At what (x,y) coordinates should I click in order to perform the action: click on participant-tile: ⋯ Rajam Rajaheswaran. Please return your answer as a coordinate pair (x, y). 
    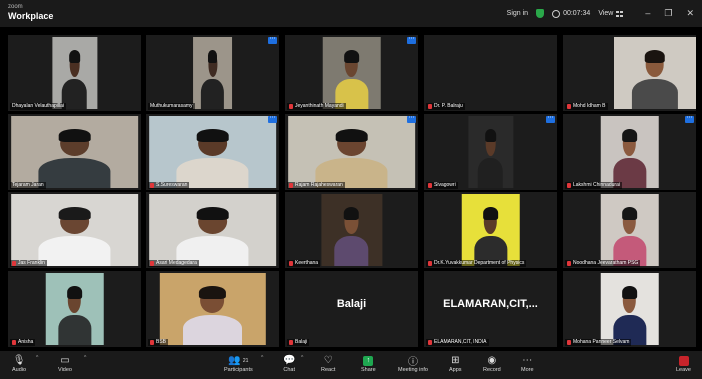
    Looking at the image, I should click on (351, 152).